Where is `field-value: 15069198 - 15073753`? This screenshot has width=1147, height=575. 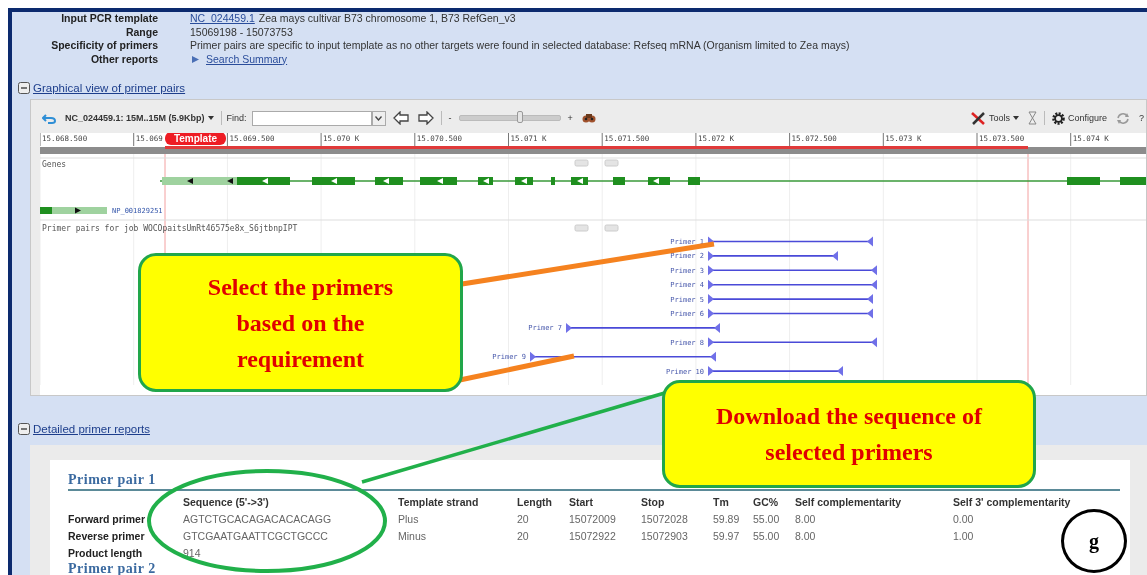 field-value: 15069198 - 15073753 is located at coordinates (241, 32).